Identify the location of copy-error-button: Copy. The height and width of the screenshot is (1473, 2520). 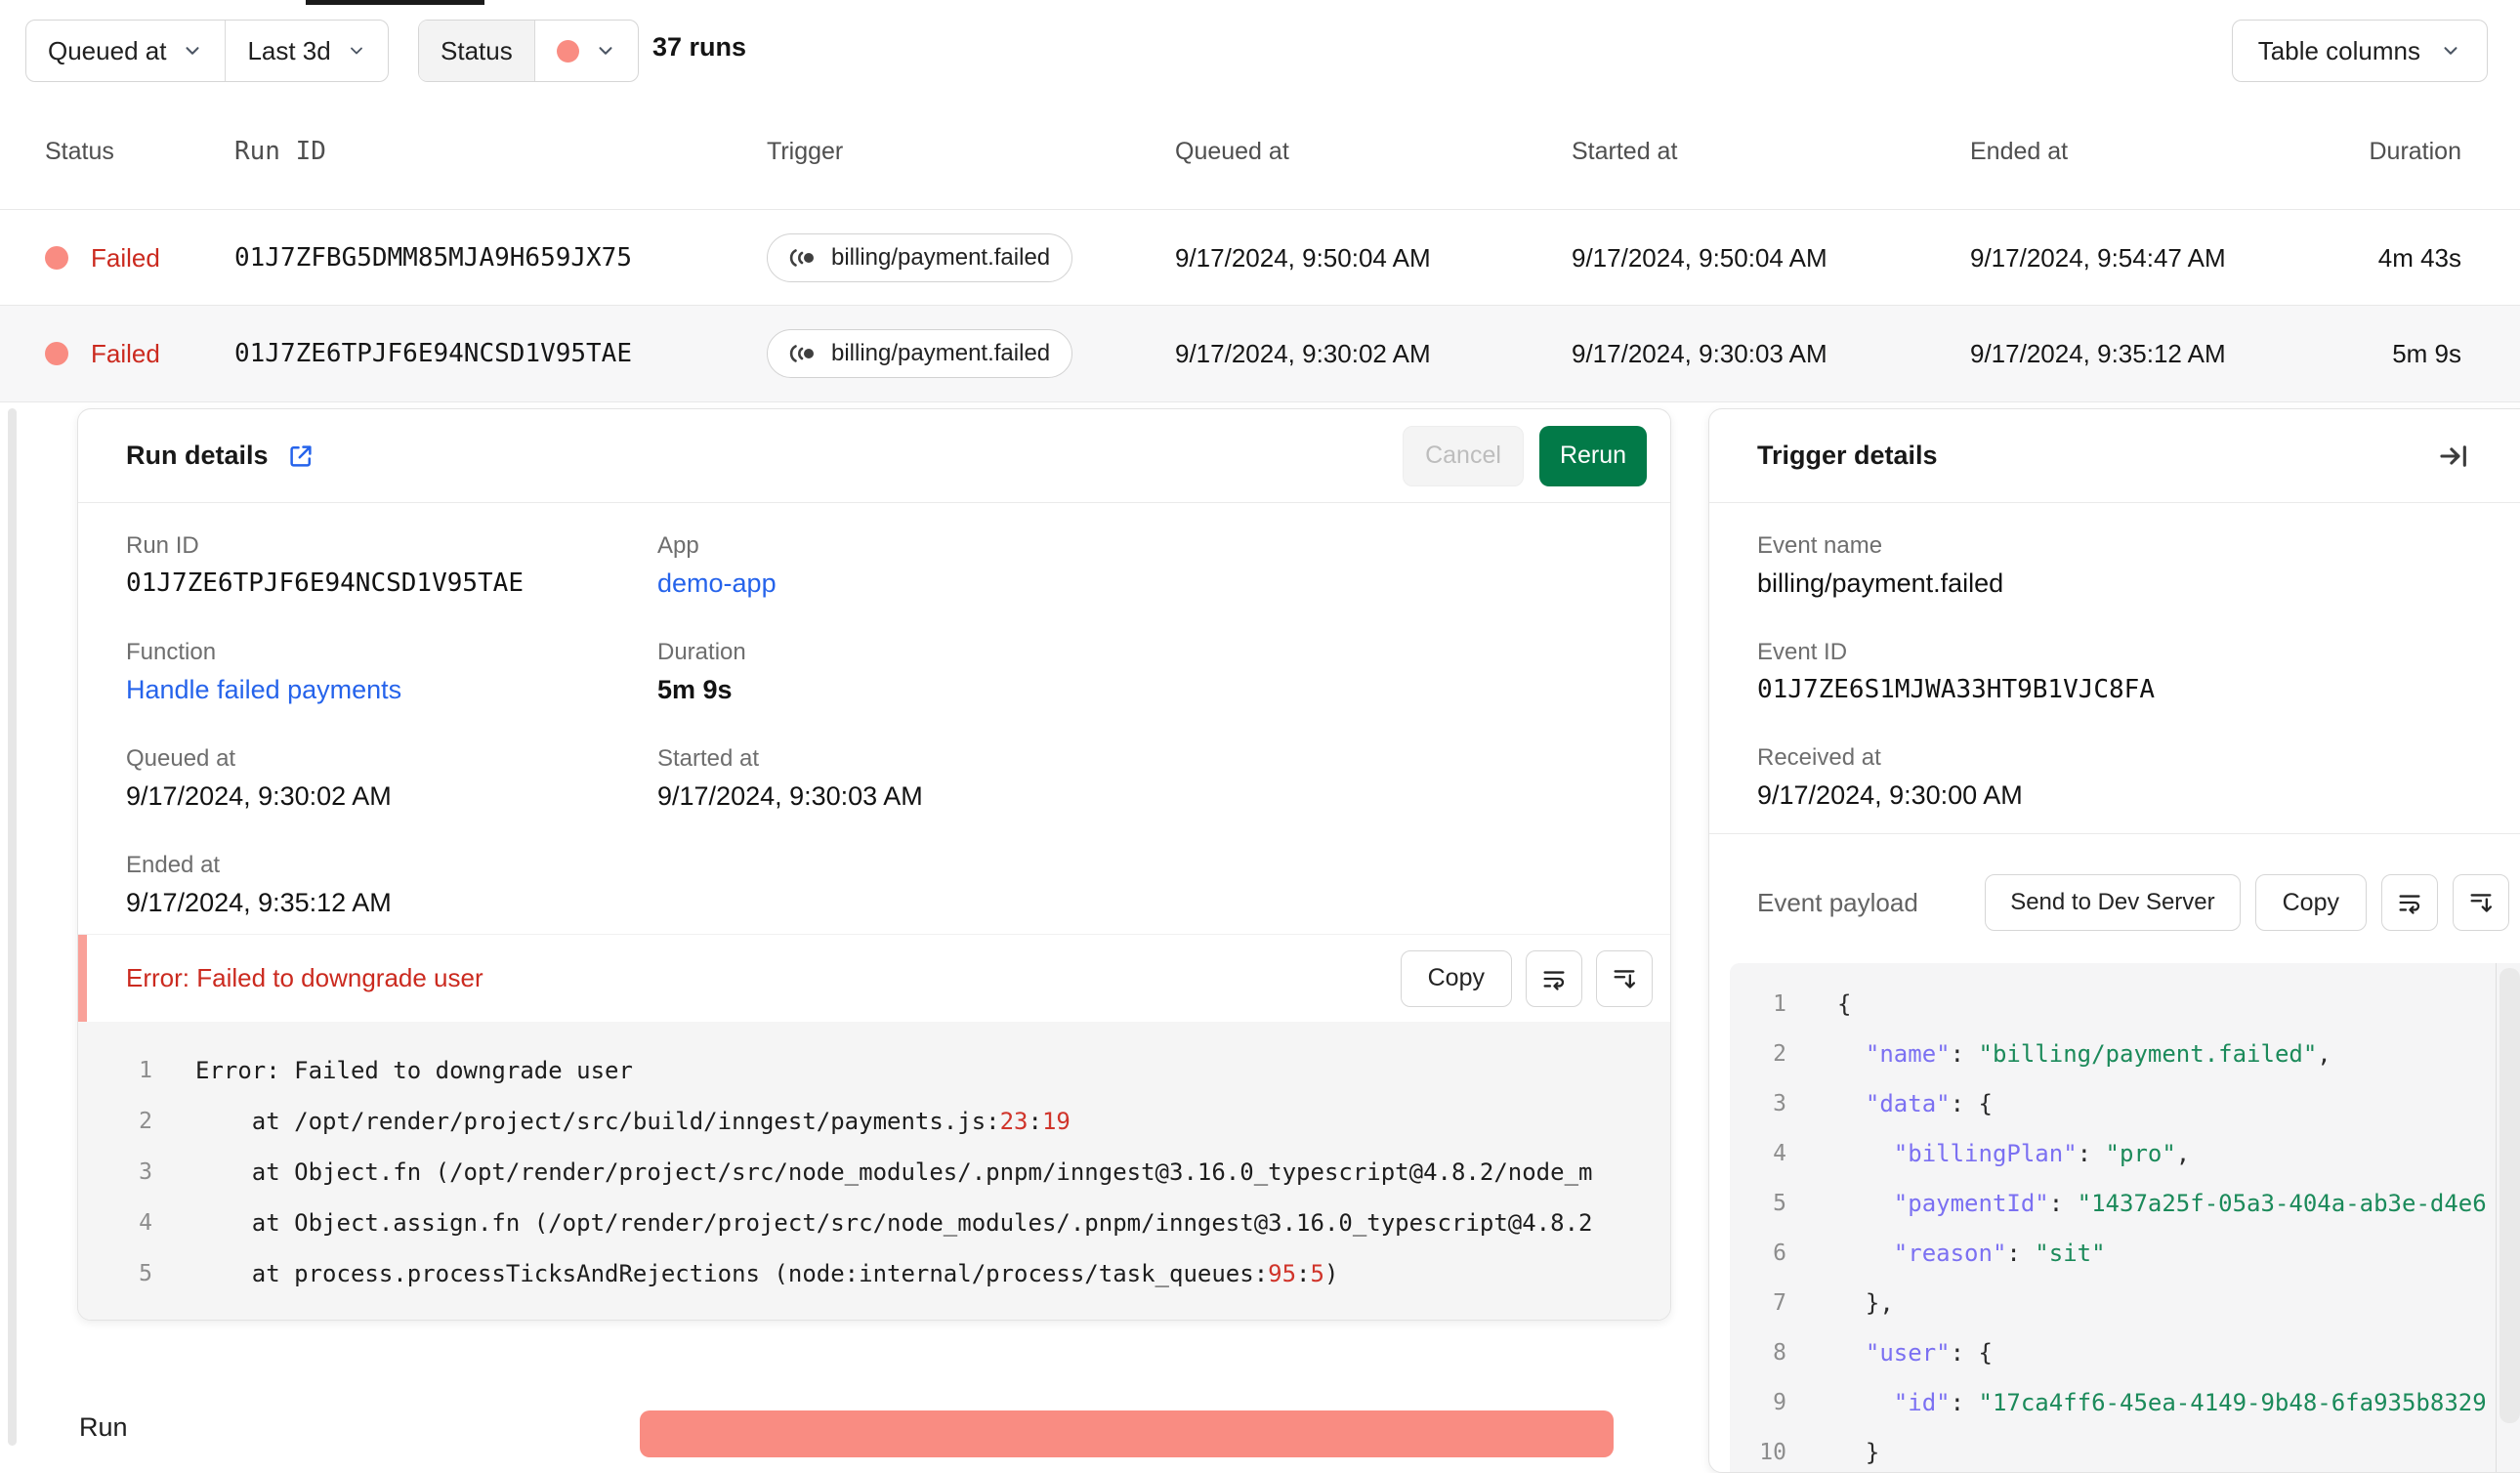
(1456, 978).